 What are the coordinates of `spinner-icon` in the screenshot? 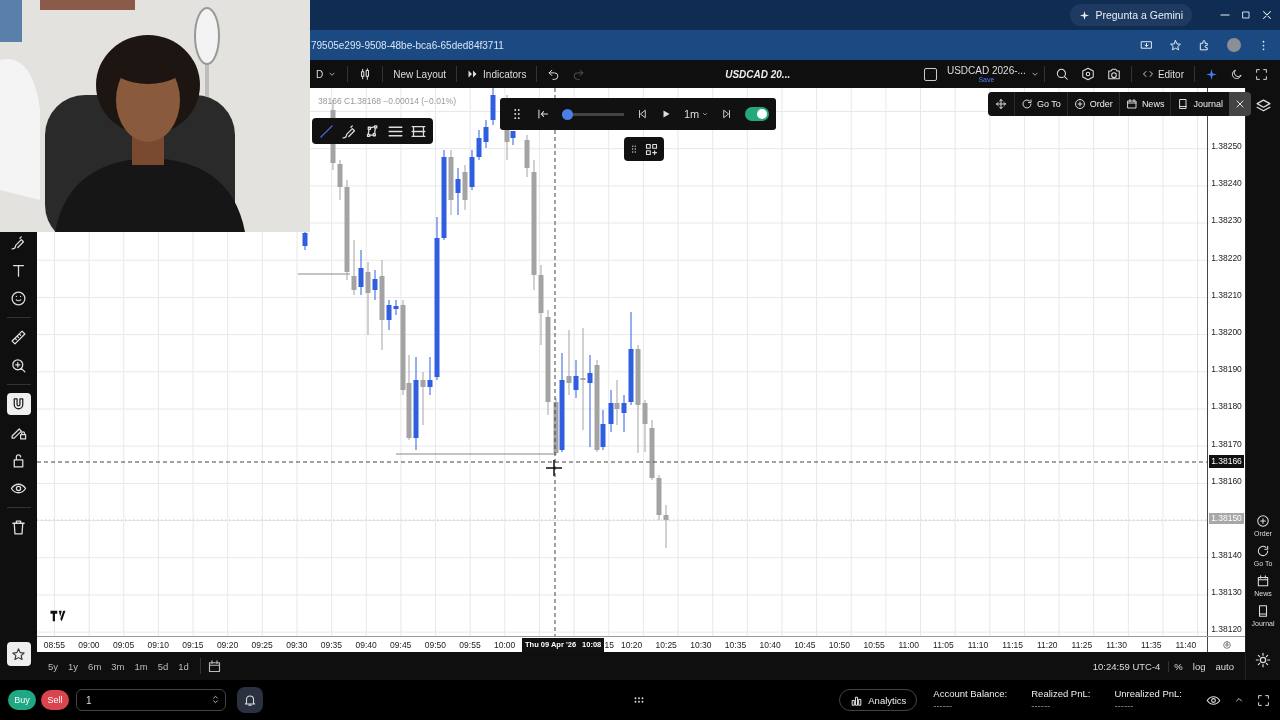 It's located at (215, 699).